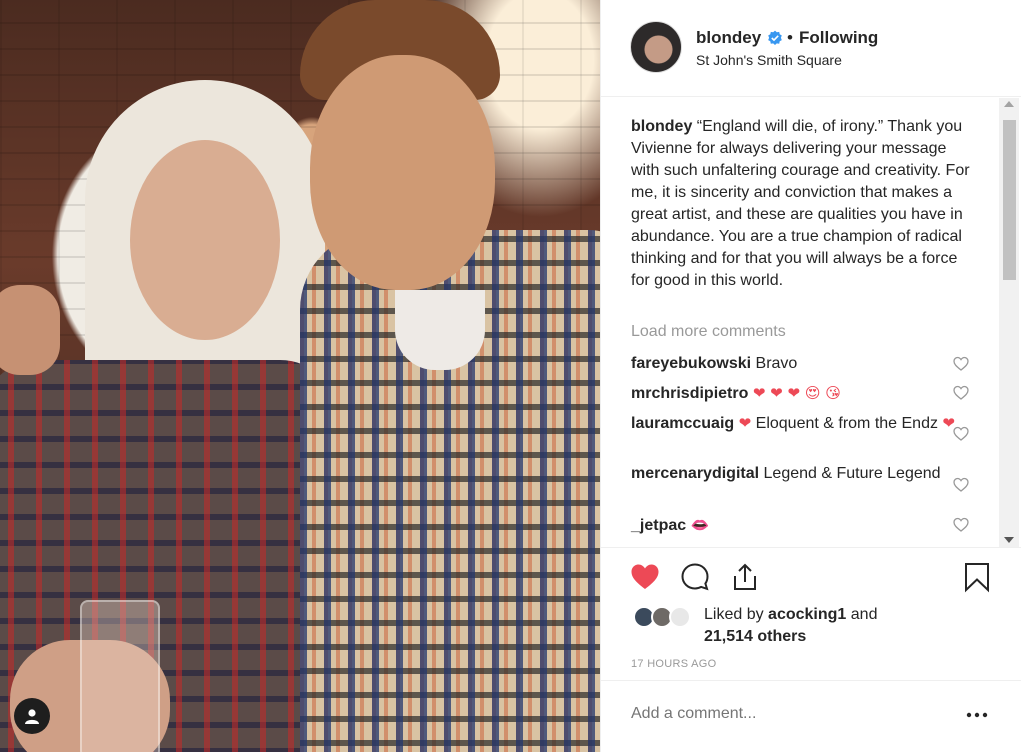 This screenshot has height=752, width=1021. Describe the element at coordinates (745, 577) in the screenshot. I see `share-icon` at that location.